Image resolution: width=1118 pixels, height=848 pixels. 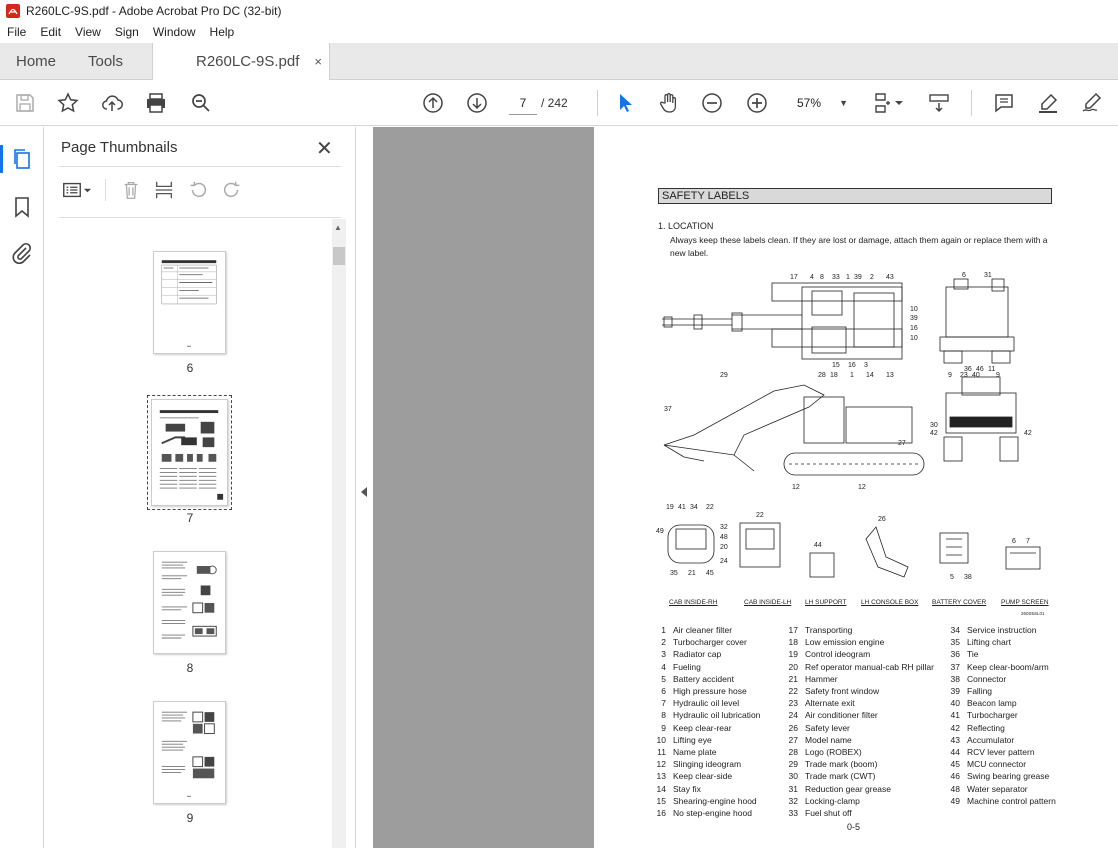 I want to click on thumbnail-options-icon, so click(x=76, y=190).